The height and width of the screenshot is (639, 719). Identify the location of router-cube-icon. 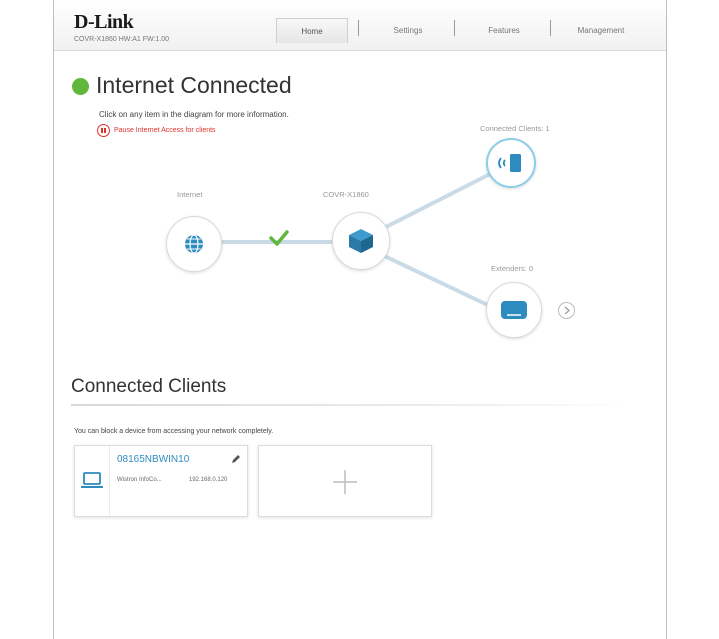
(361, 241).